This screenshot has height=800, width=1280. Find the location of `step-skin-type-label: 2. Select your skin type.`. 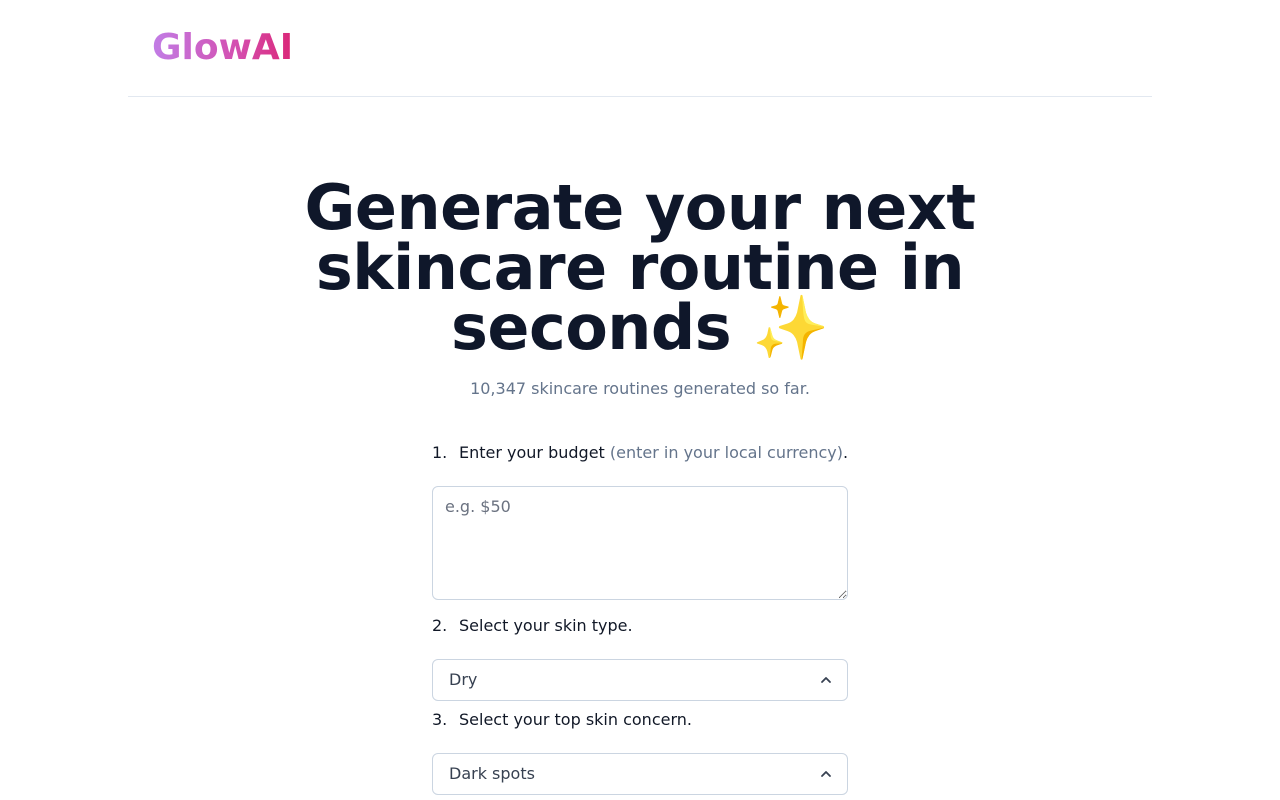

step-skin-type-label: 2. Select your skin type. is located at coordinates (532, 626).